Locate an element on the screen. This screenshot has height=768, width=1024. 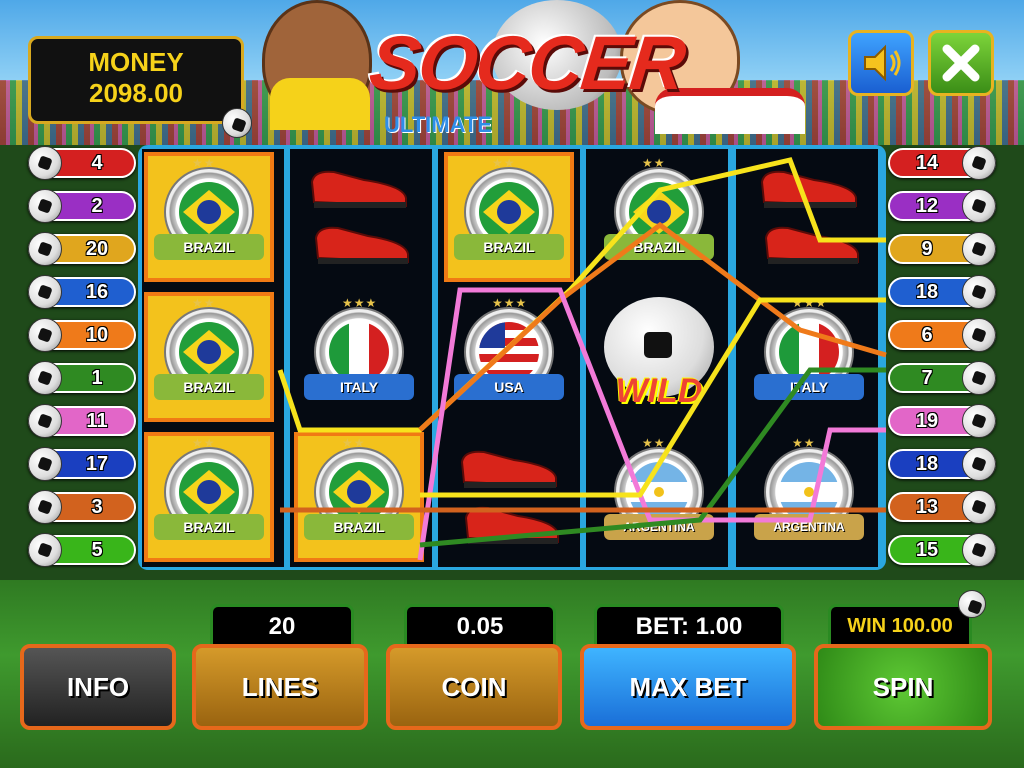
bet-value: BET: 1.00 is located at coordinates (689, 626).